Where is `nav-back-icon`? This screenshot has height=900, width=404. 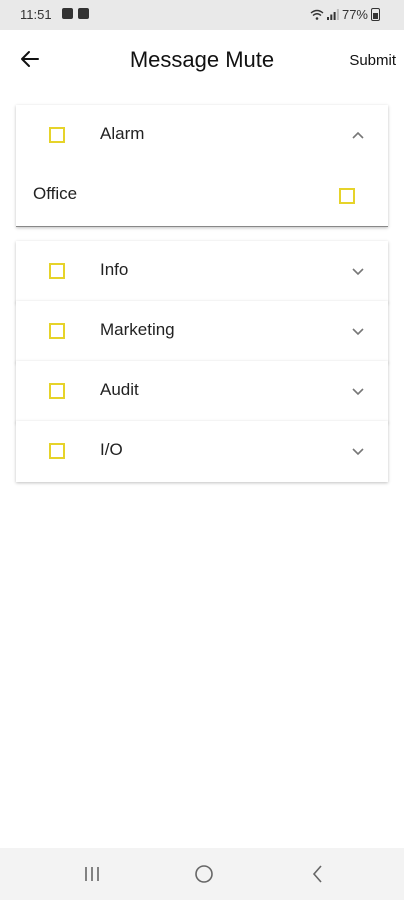
nav-back-icon is located at coordinates (318, 874).